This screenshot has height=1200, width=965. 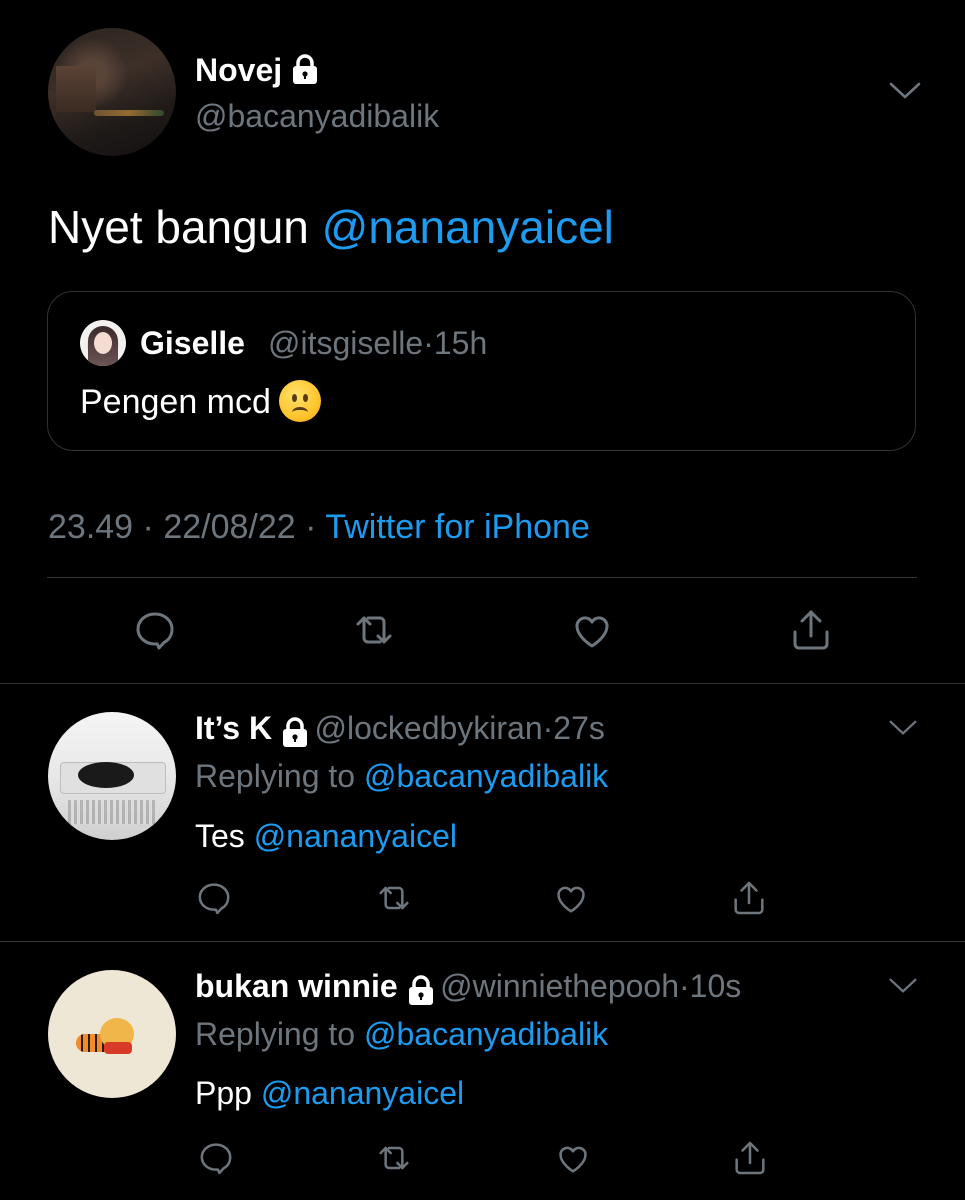 What do you see at coordinates (178, 227) in the screenshot?
I see `tweet-body: Nyet bangun` at bounding box center [178, 227].